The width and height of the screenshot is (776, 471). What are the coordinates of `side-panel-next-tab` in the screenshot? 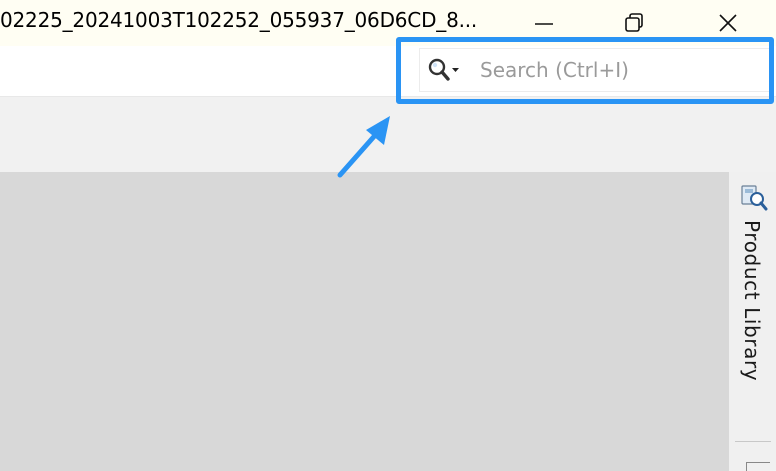 It's located at (758, 466).